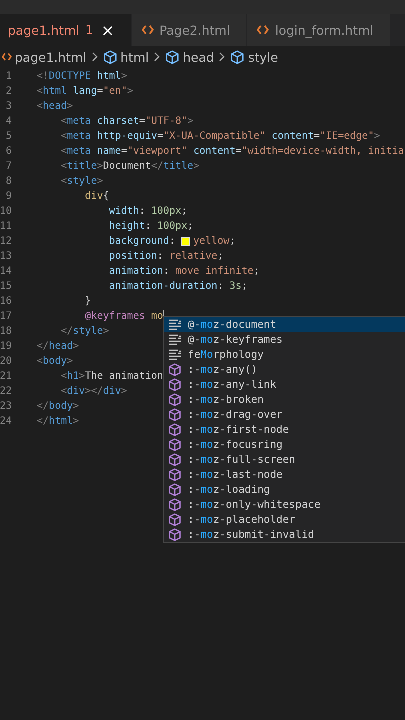 The image size is (405, 720). Describe the element at coordinates (85, 331) in the screenshot. I see `code-text: </style>` at that location.